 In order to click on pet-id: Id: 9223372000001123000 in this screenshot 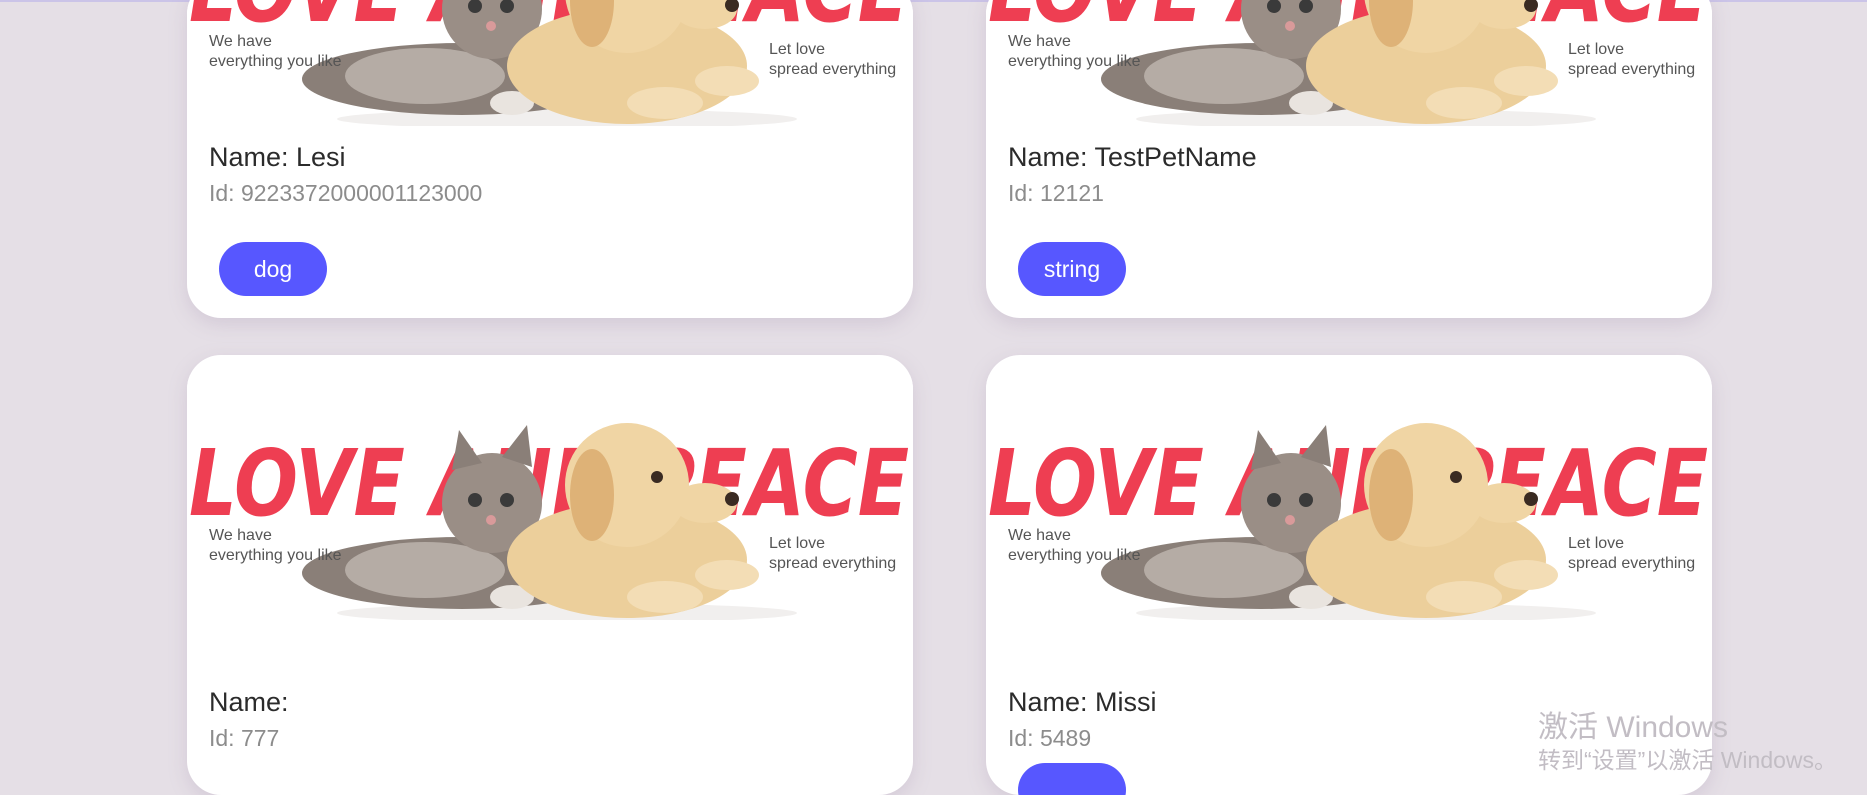, I will do `click(346, 193)`.